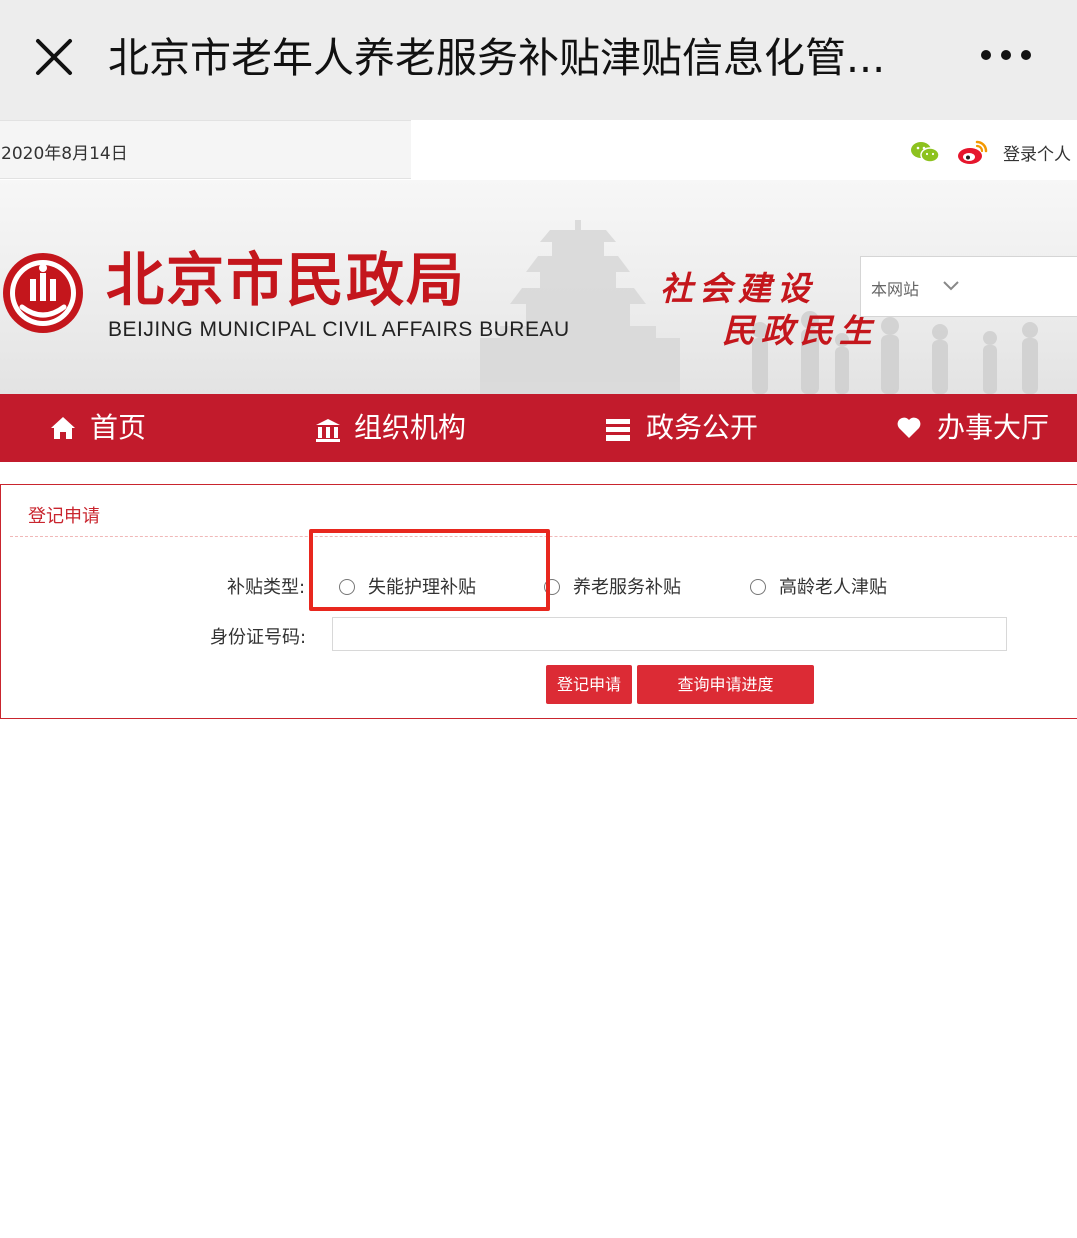  What do you see at coordinates (429, 570) in the screenshot?
I see `annotation-highlight-box` at bounding box center [429, 570].